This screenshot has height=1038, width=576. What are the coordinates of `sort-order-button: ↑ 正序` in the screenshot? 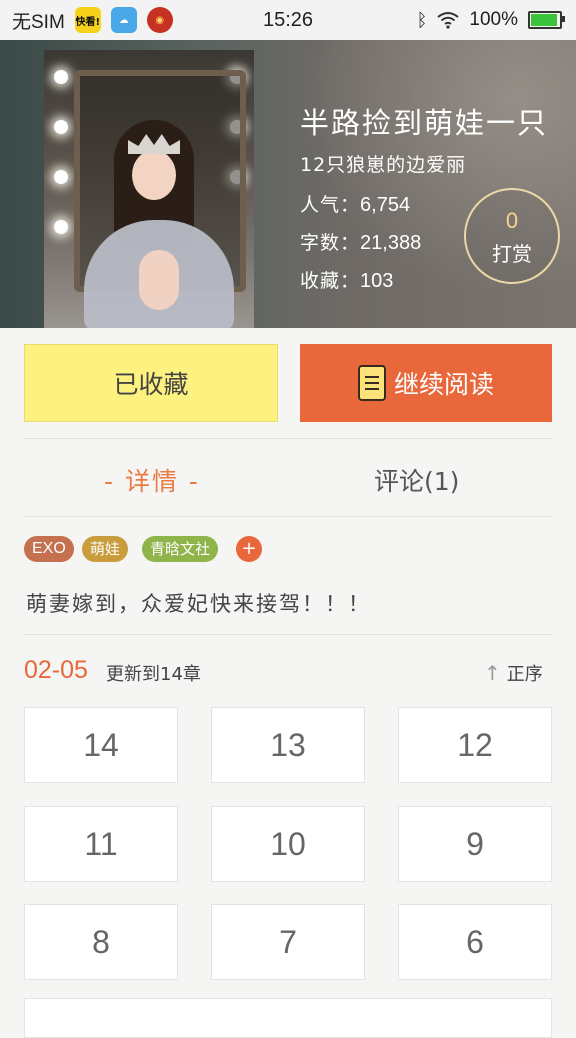 It's located at (513, 673).